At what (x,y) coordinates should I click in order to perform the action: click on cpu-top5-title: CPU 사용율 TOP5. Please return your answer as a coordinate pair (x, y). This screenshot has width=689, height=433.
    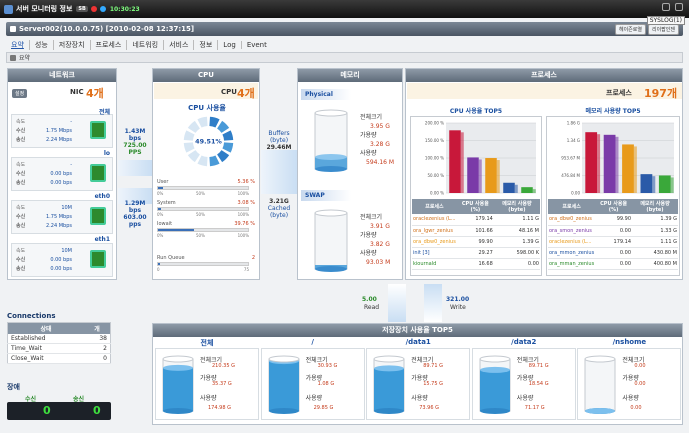
    Looking at the image, I should click on (476, 111).